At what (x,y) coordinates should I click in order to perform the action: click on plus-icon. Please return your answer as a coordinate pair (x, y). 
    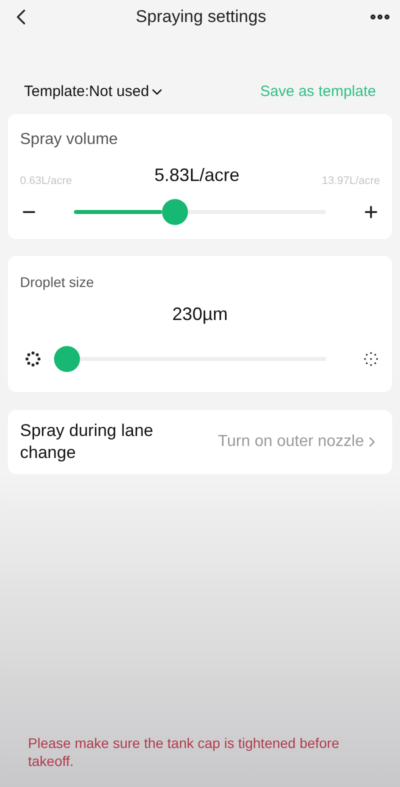
    Looking at the image, I should click on (371, 212).